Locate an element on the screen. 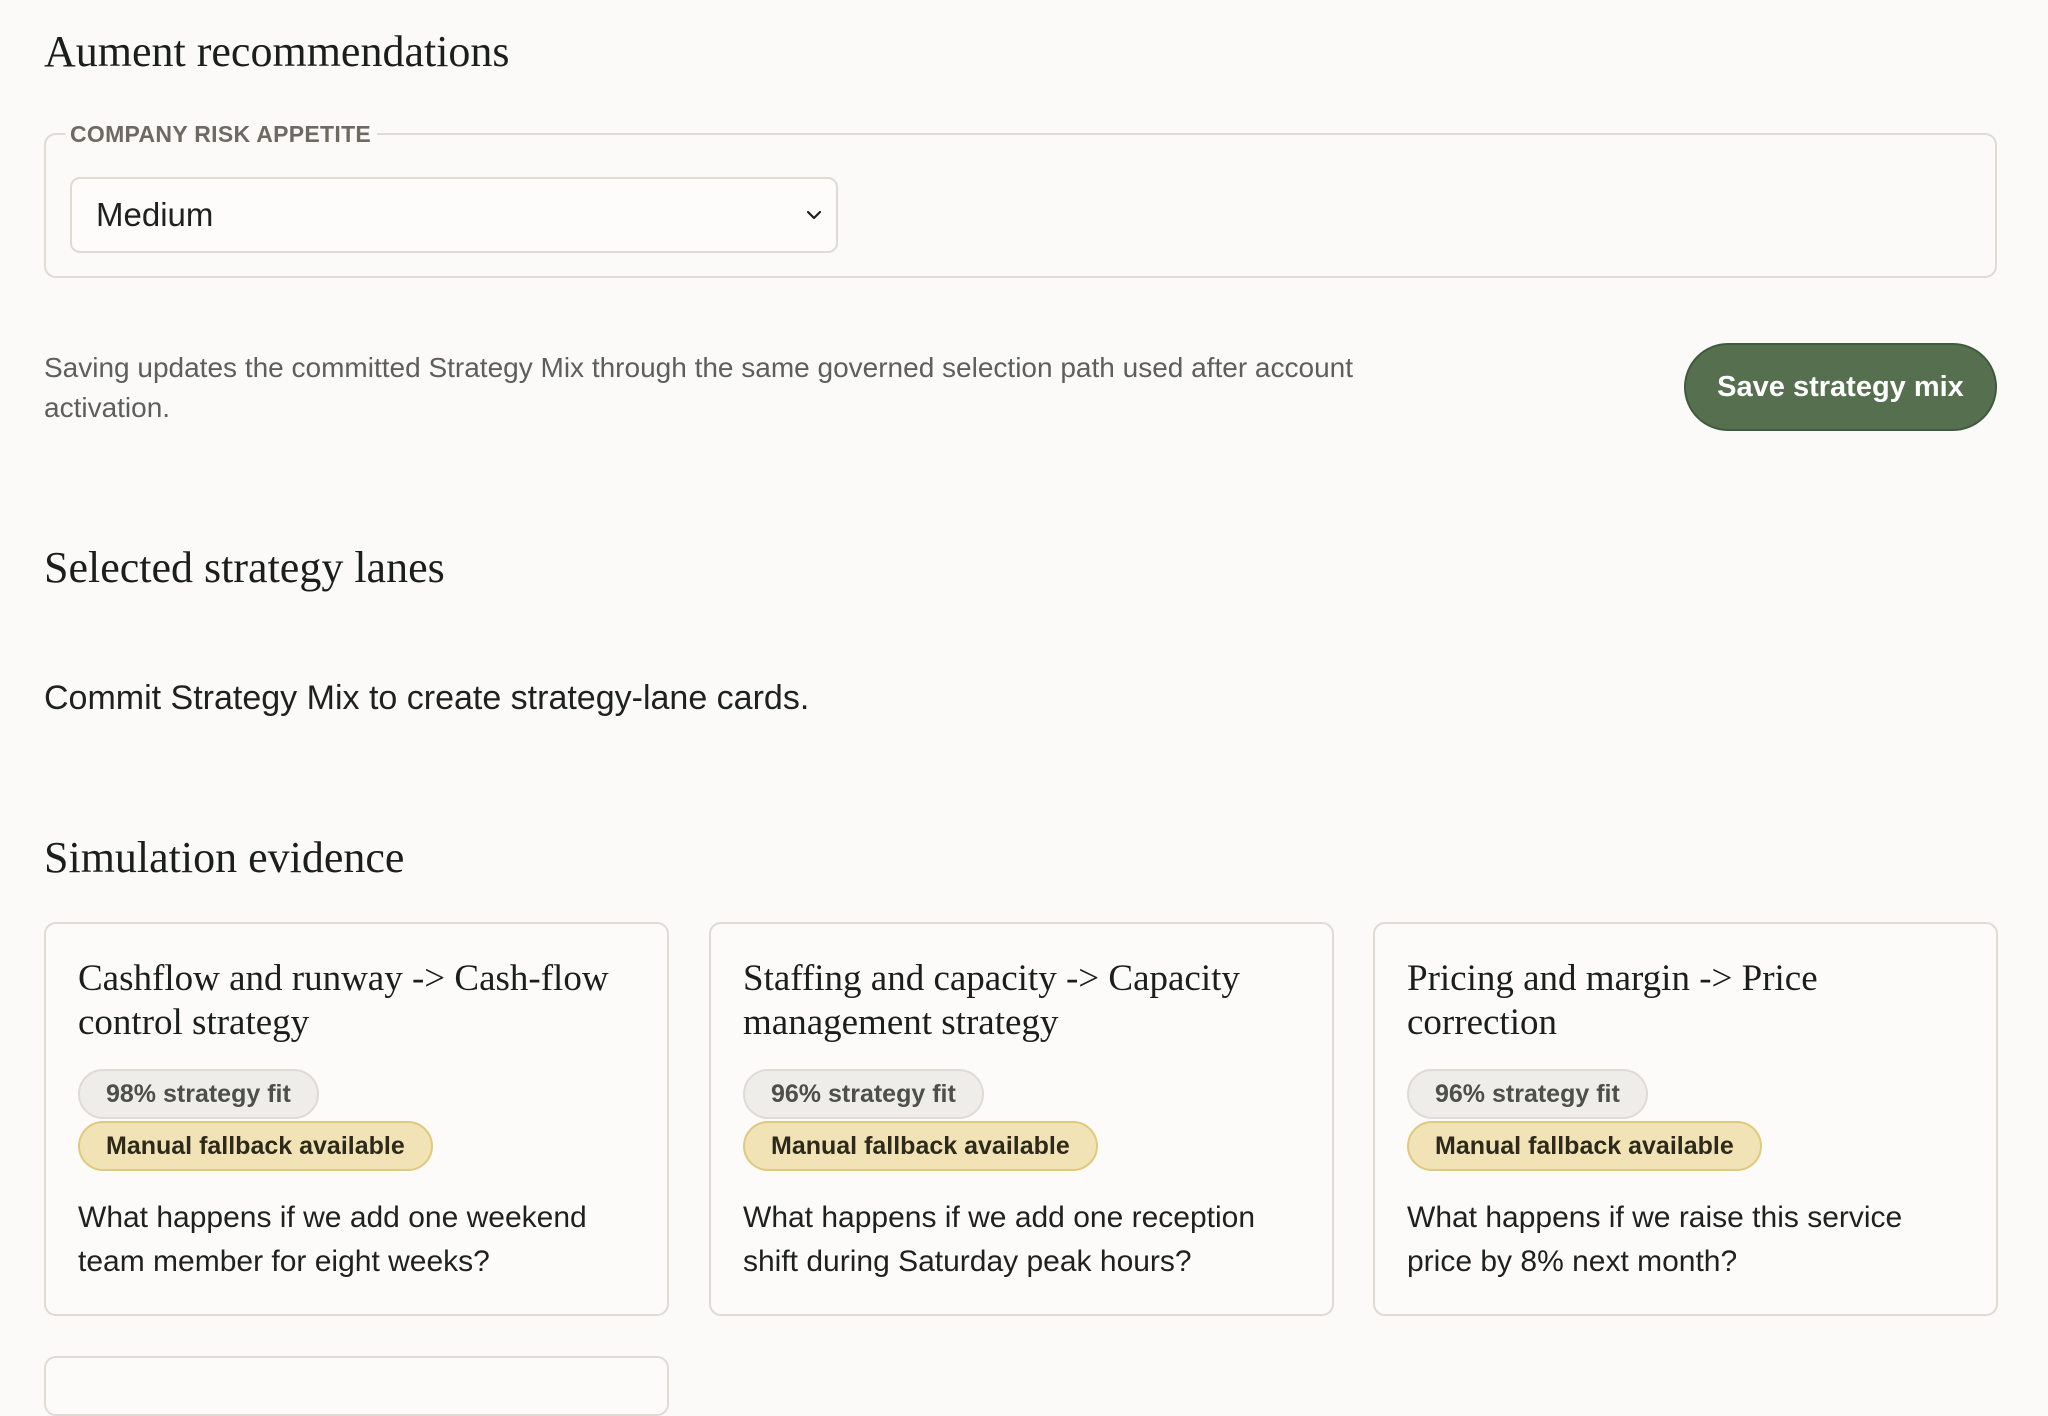 This screenshot has height=1416, width=2048. save-strategy-mix-button: Save strategy mix is located at coordinates (1840, 387).